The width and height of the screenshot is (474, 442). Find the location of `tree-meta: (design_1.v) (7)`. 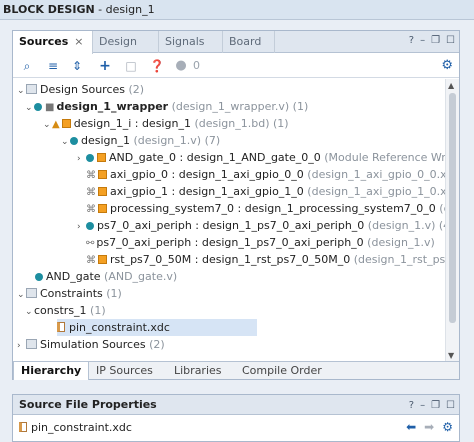

tree-meta: (design_1.v) (7) is located at coordinates (175, 140).